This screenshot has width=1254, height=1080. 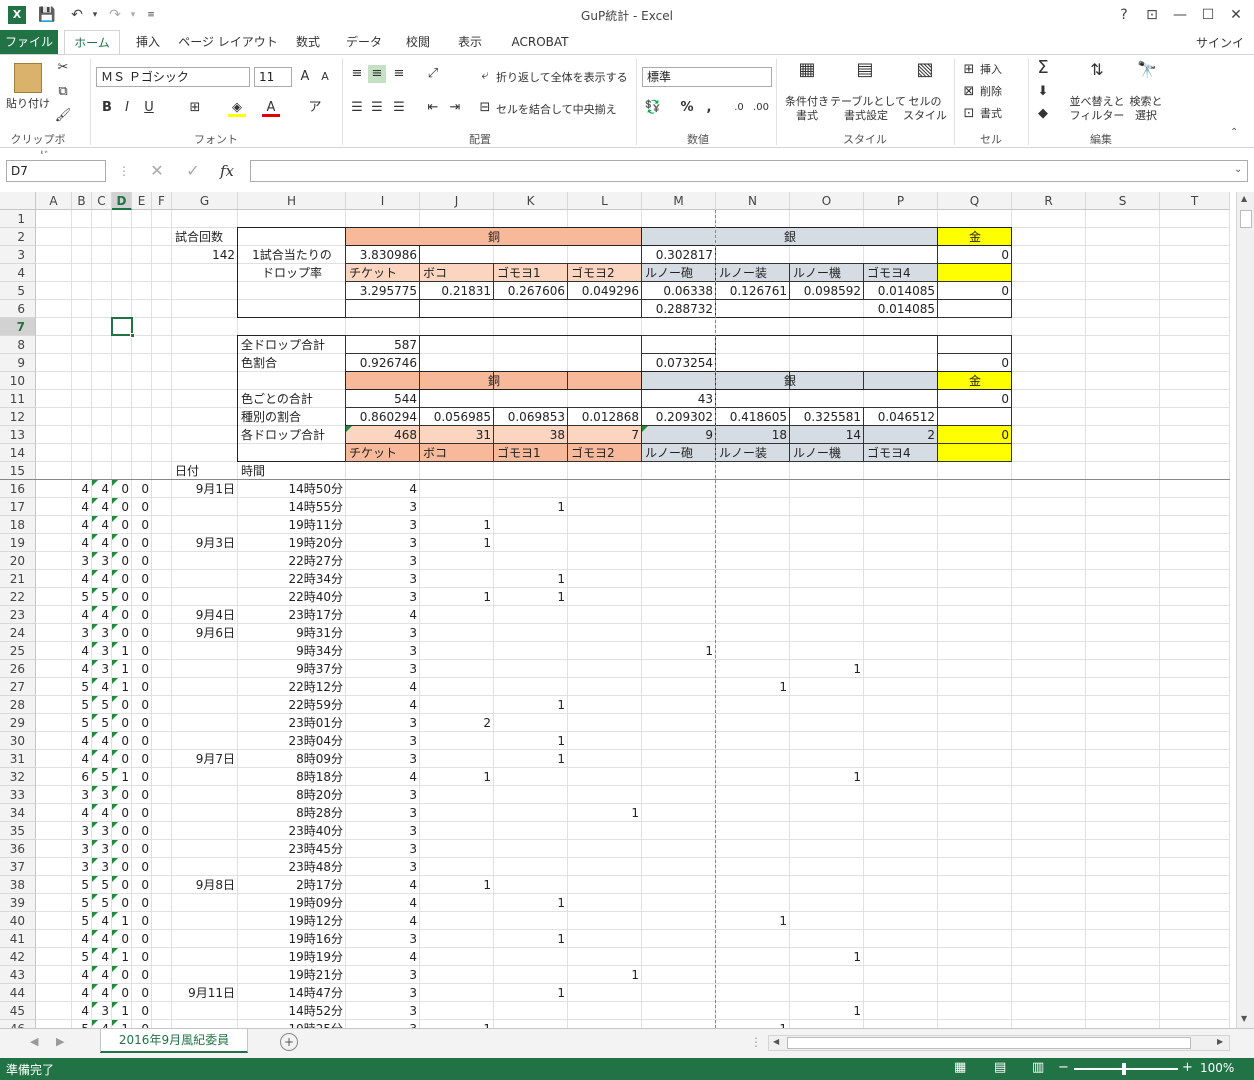 I want to click on cell-E34: 0, so click(x=142, y=813).